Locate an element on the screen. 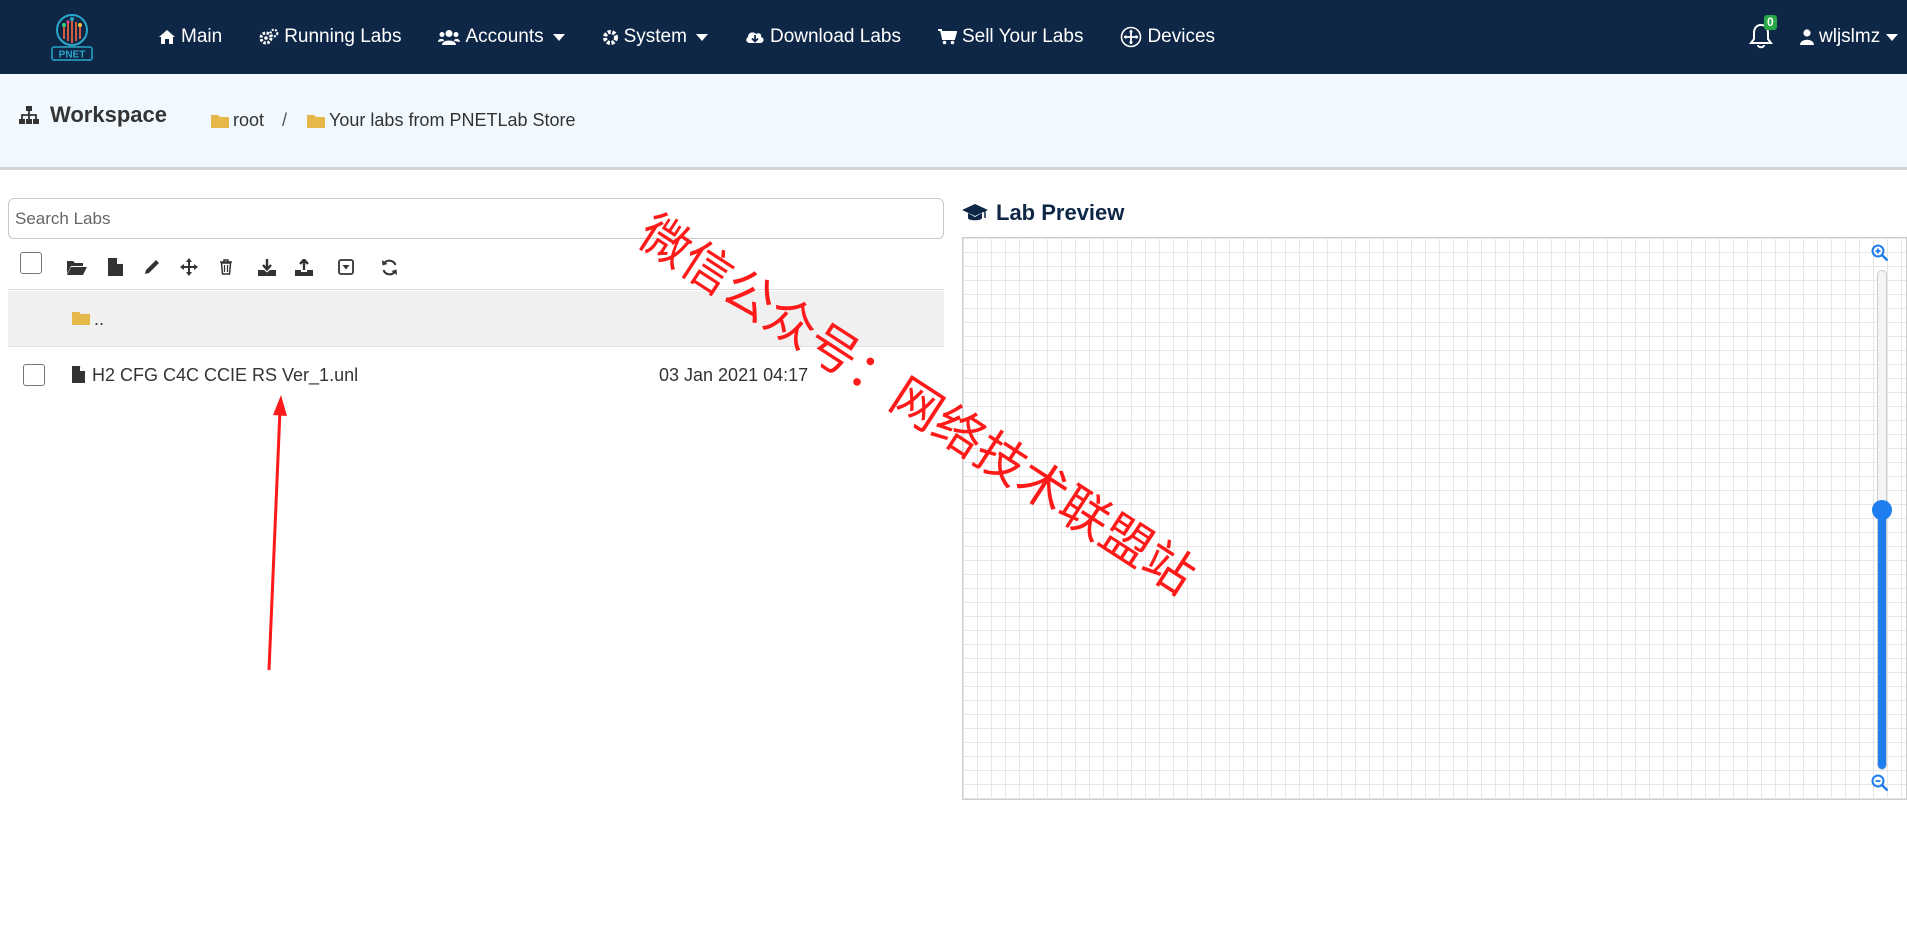 The height and width of the screenshot is (935, 1907). delete-button is located at coordinates (226, 267).